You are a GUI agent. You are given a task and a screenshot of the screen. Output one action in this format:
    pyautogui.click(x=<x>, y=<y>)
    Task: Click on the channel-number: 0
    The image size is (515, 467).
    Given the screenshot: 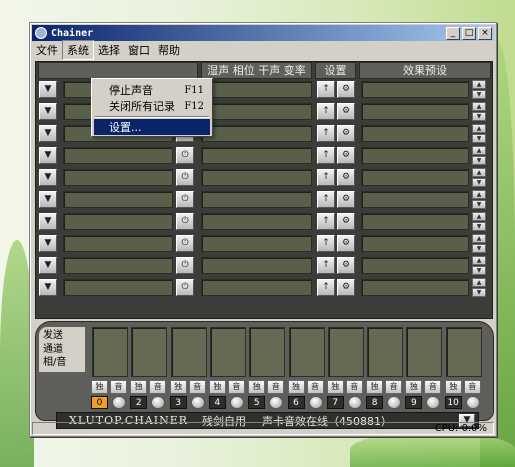 What is the action you would take?
    pyautogui.click(x=99, y=402)
    